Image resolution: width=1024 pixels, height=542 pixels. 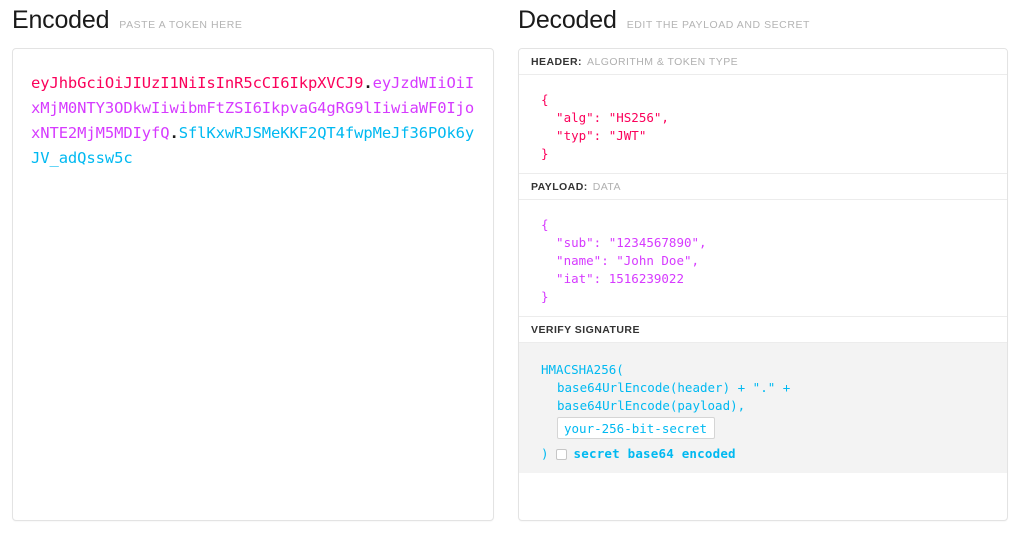 What do you see at coordinates (181, 25) in the screenshot?
I see `encoded-subtitle: PASTE A TOKEN HERE` at bounding box center [181, 25].